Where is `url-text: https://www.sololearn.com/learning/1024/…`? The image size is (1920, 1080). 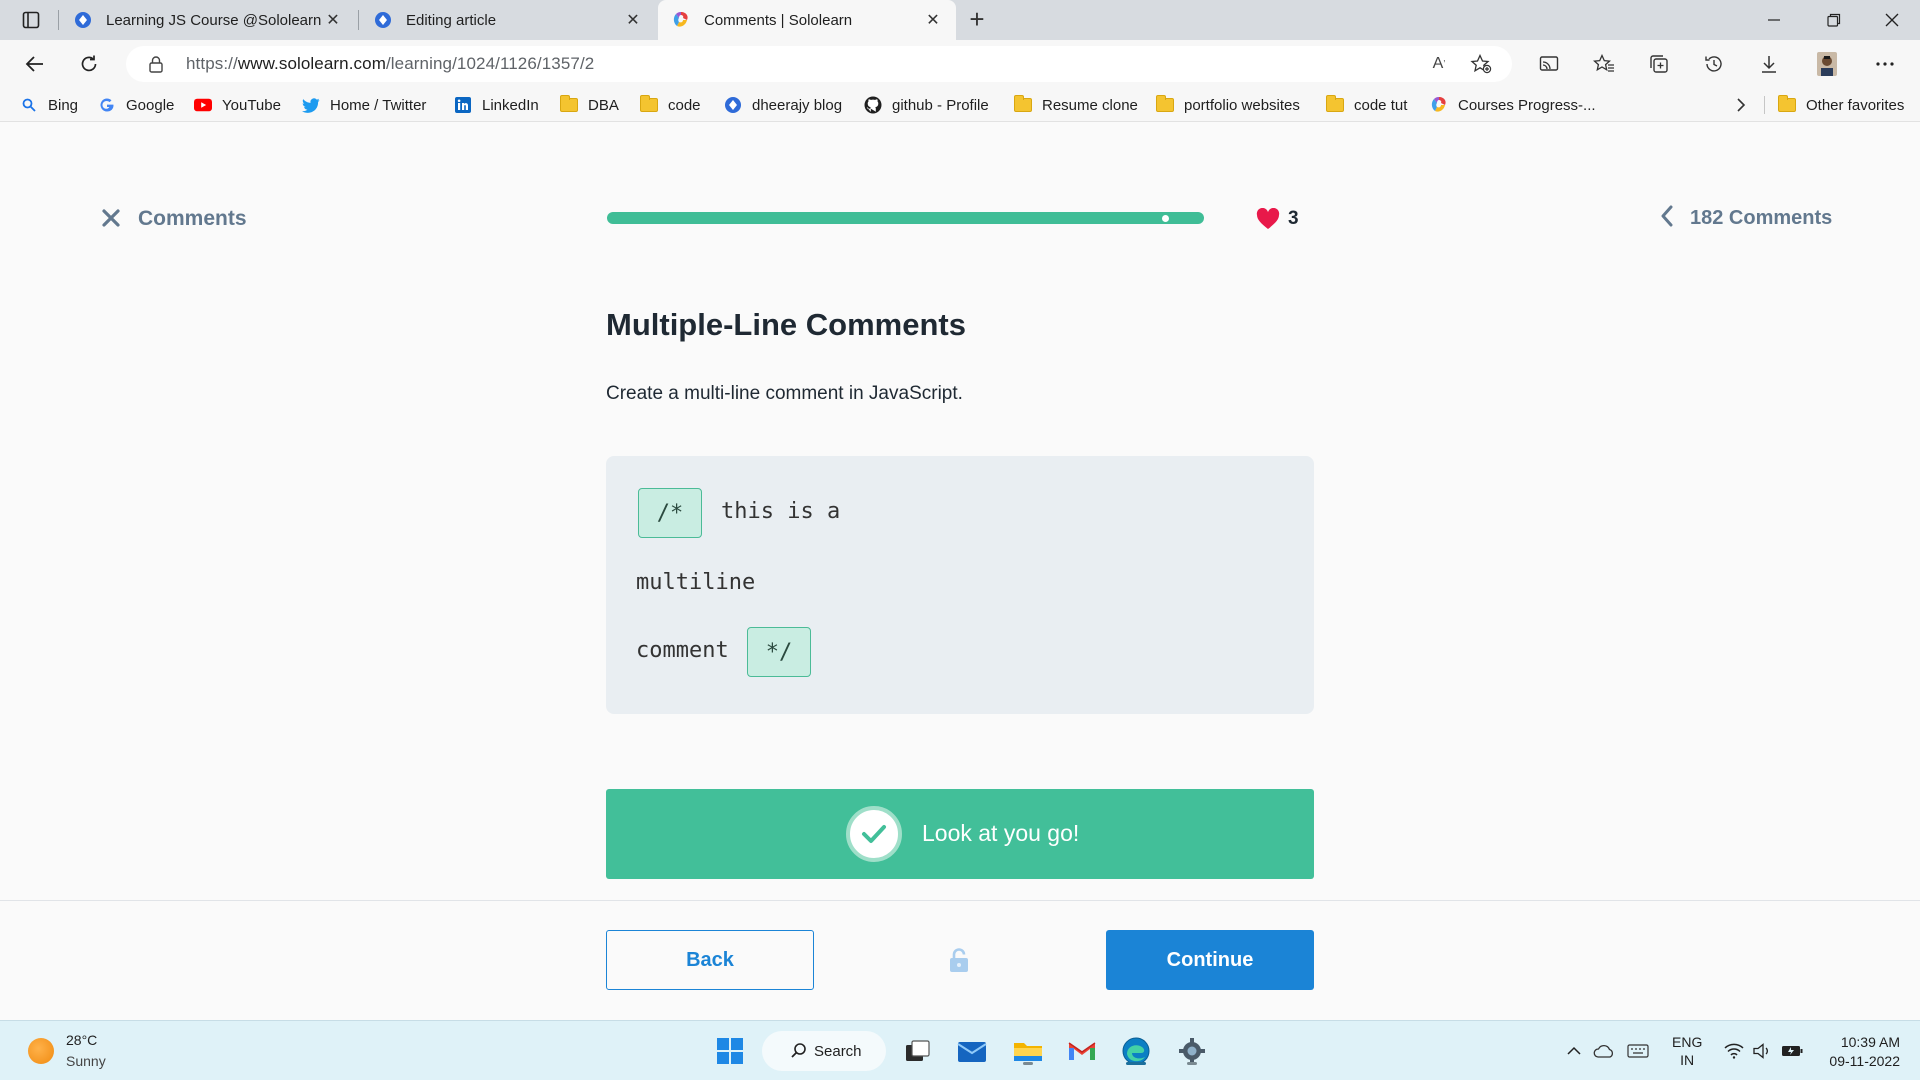
url-text: https://www.sololearn.com/learning/1024/… is located at coordinates (390, 63).